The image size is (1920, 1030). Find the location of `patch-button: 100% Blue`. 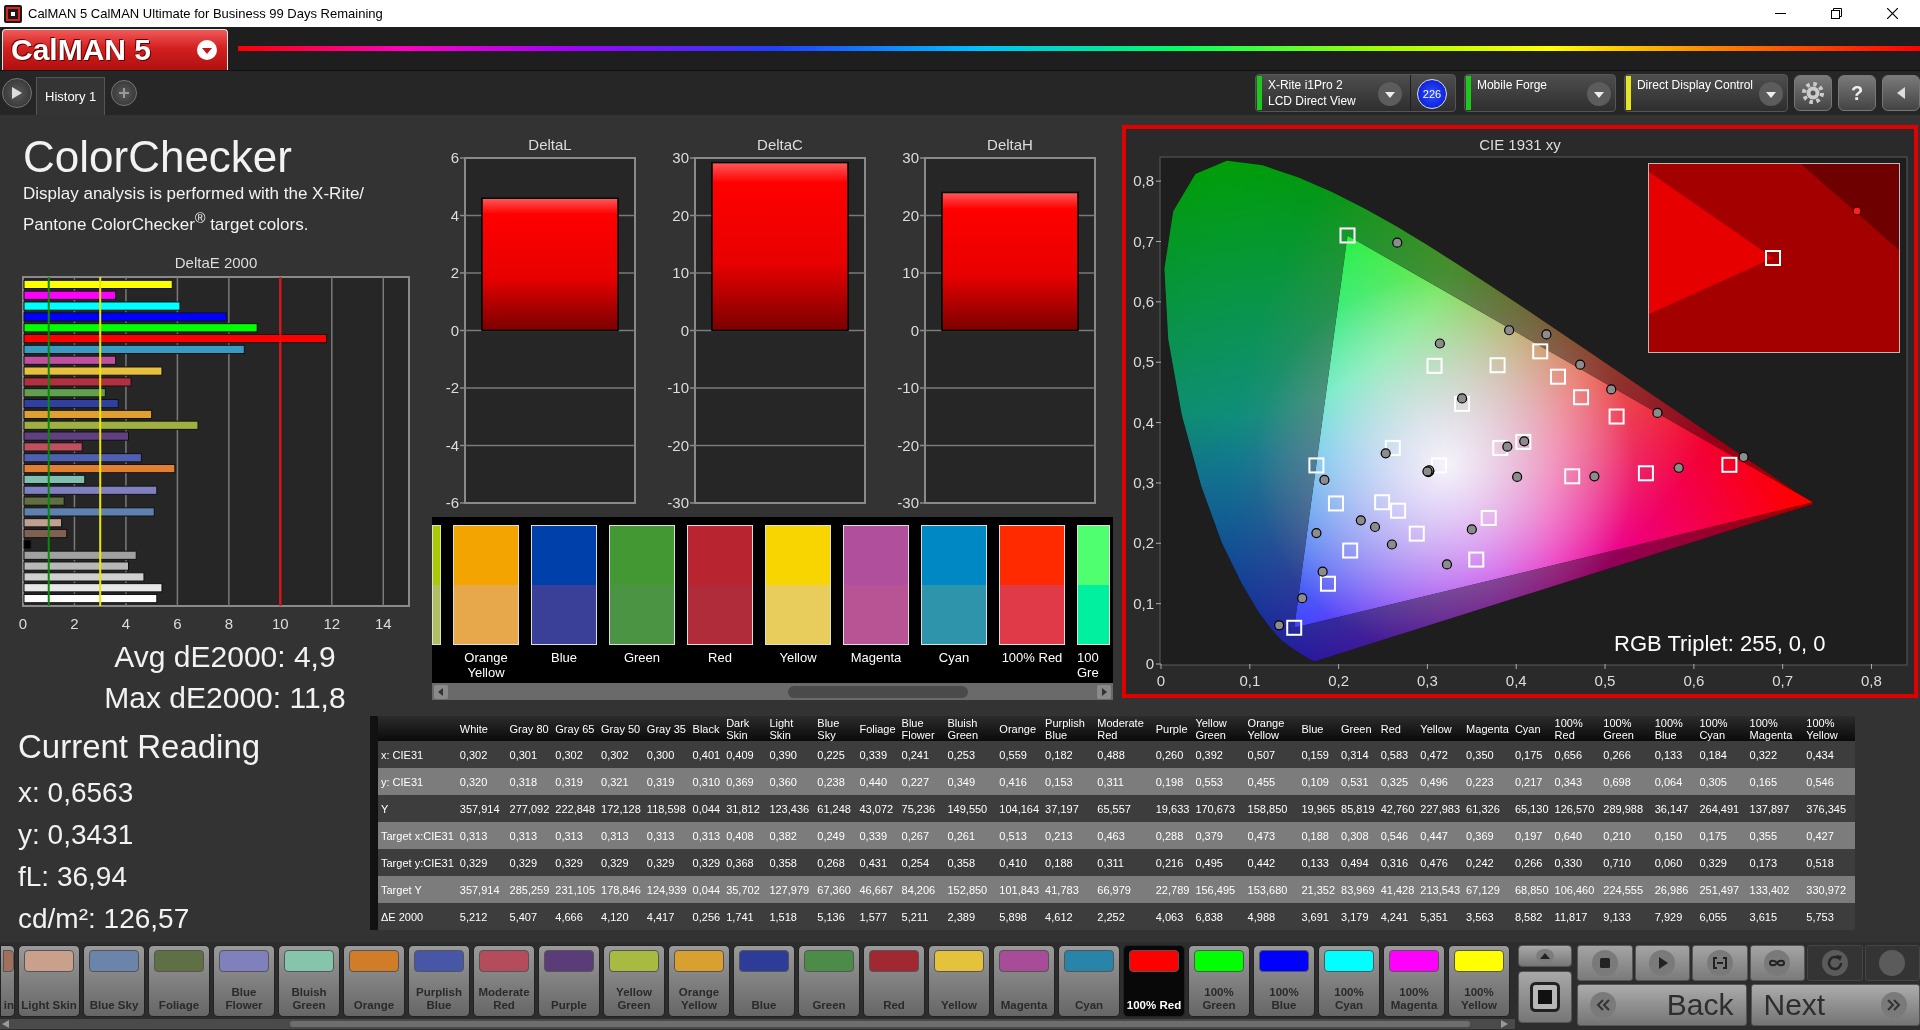

patch-button: 100% Blue is located at coordinates (1284, 981).